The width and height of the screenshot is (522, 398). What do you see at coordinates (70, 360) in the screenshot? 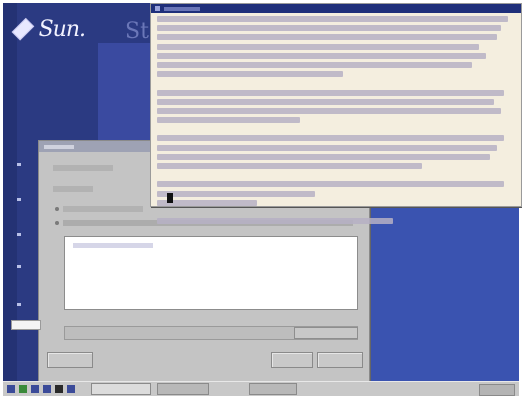
I see `back-button` at bounding box center [70, 360].